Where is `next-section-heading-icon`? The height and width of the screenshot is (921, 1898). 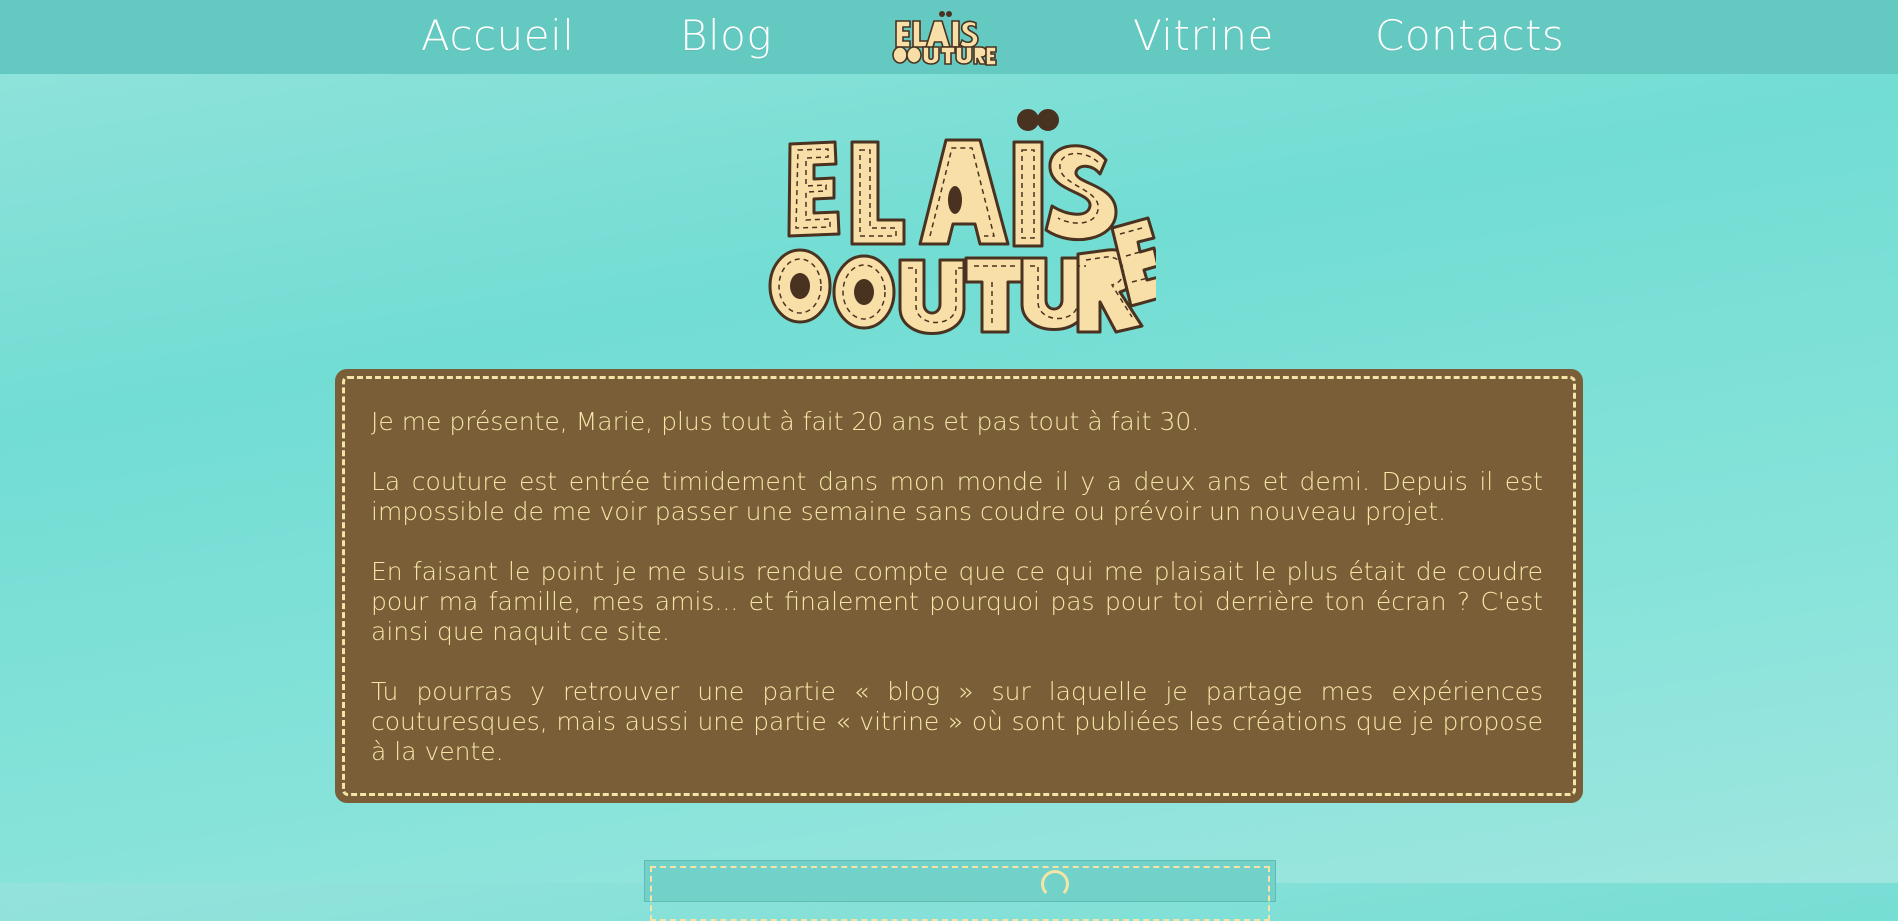 next-section-heading-icon is located at coordinates (1055, 884).